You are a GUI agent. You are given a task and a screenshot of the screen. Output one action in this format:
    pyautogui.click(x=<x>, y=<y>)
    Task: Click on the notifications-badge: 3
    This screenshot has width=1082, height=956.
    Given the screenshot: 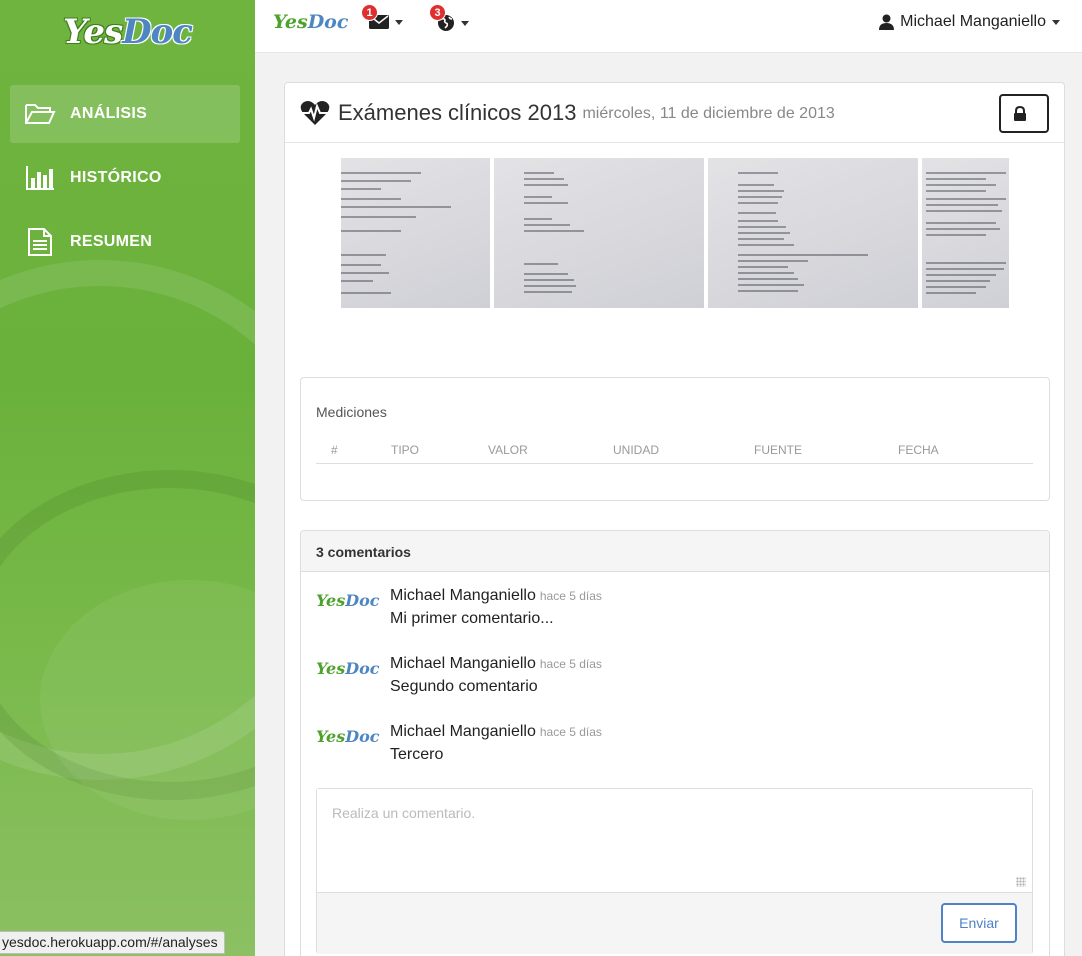 What is the action you would take?
    pyautogui.click(x=437, y=12)
    